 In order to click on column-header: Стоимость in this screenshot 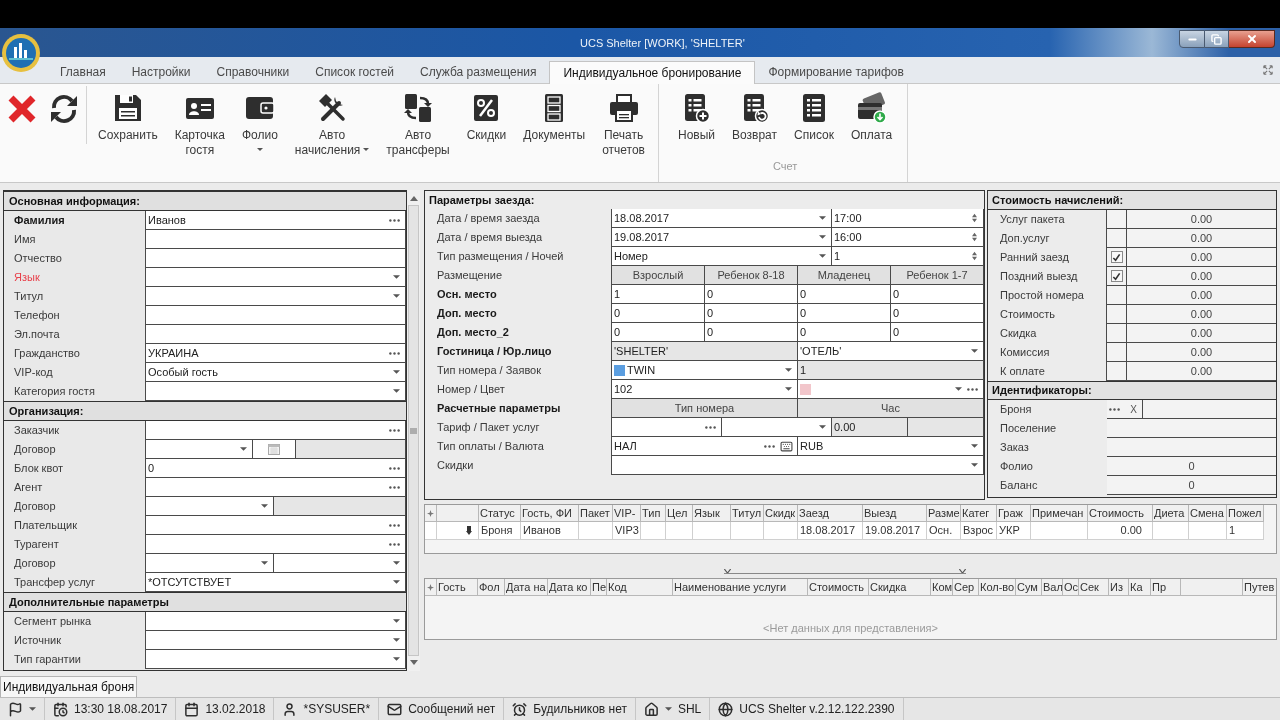, I will do `click(1120, 513)`.